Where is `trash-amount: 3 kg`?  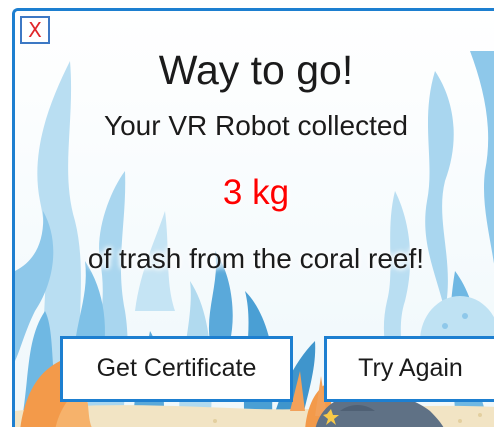 trash-amount: 3 kg is located at coordinates (256, 192).